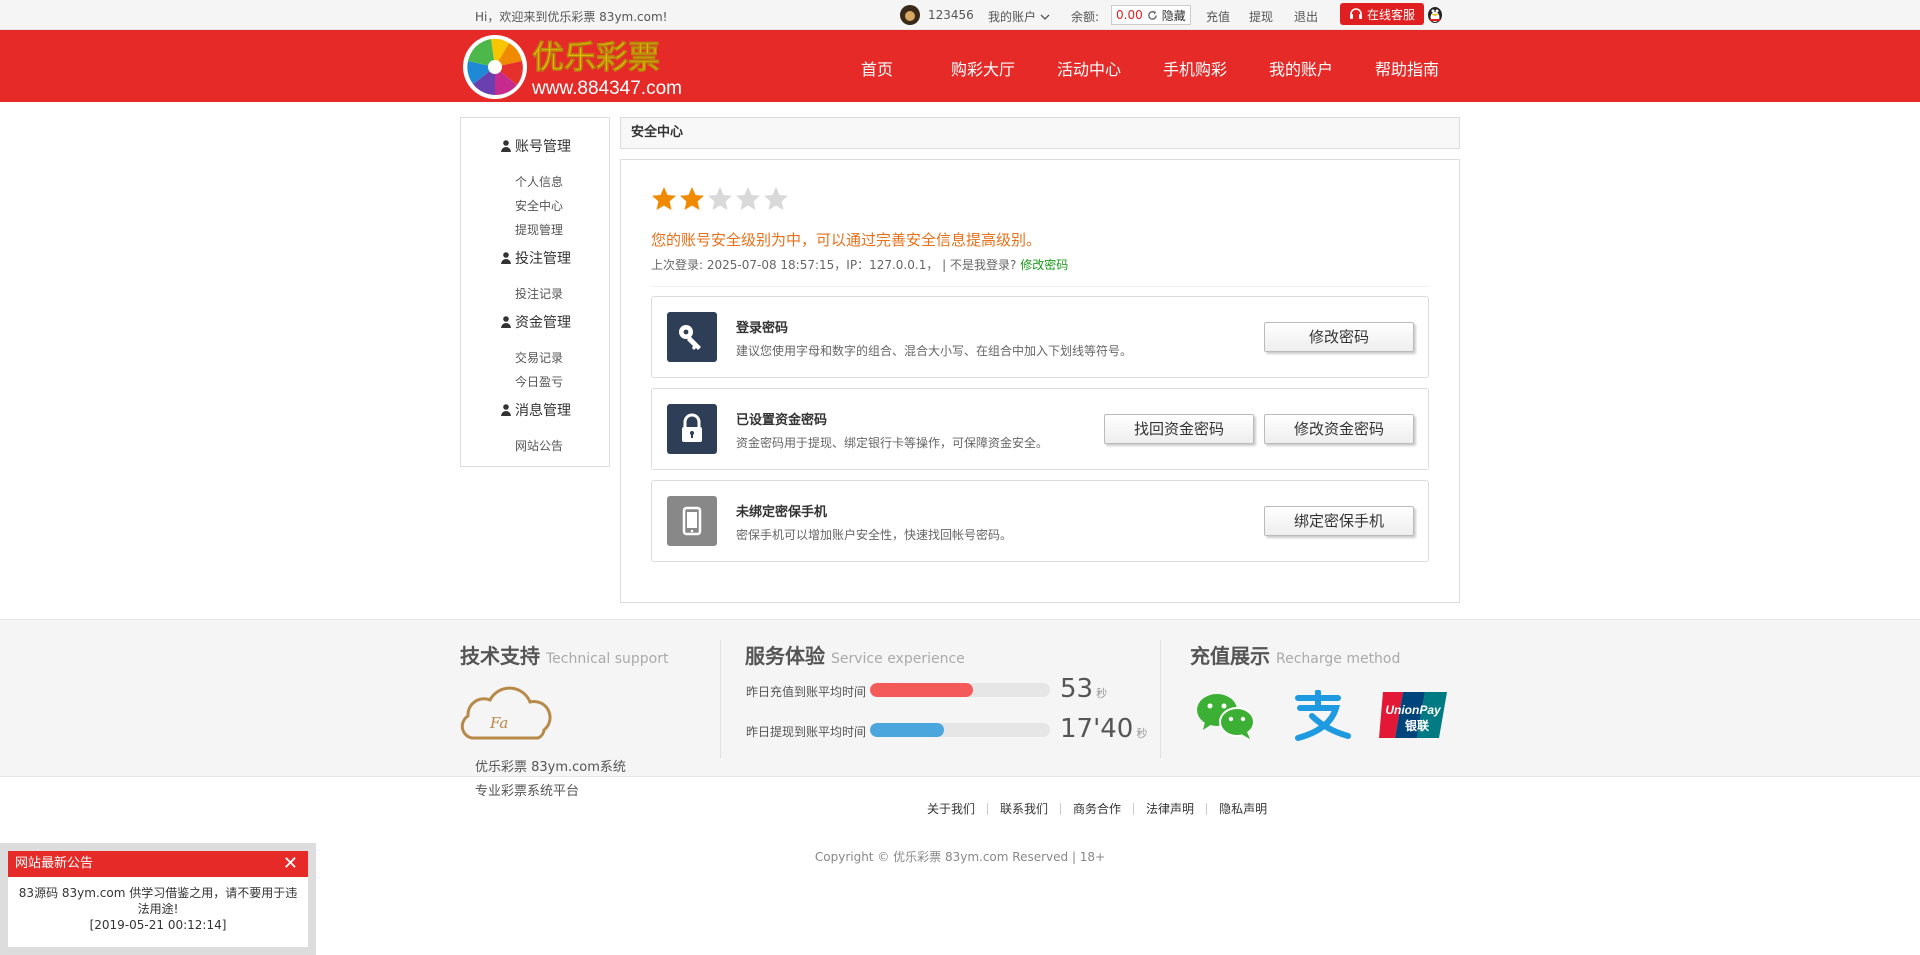 Image resolution: width=1920 pixels, height=955 pixels. I want to click on headset-icon, so click(1355, 13).